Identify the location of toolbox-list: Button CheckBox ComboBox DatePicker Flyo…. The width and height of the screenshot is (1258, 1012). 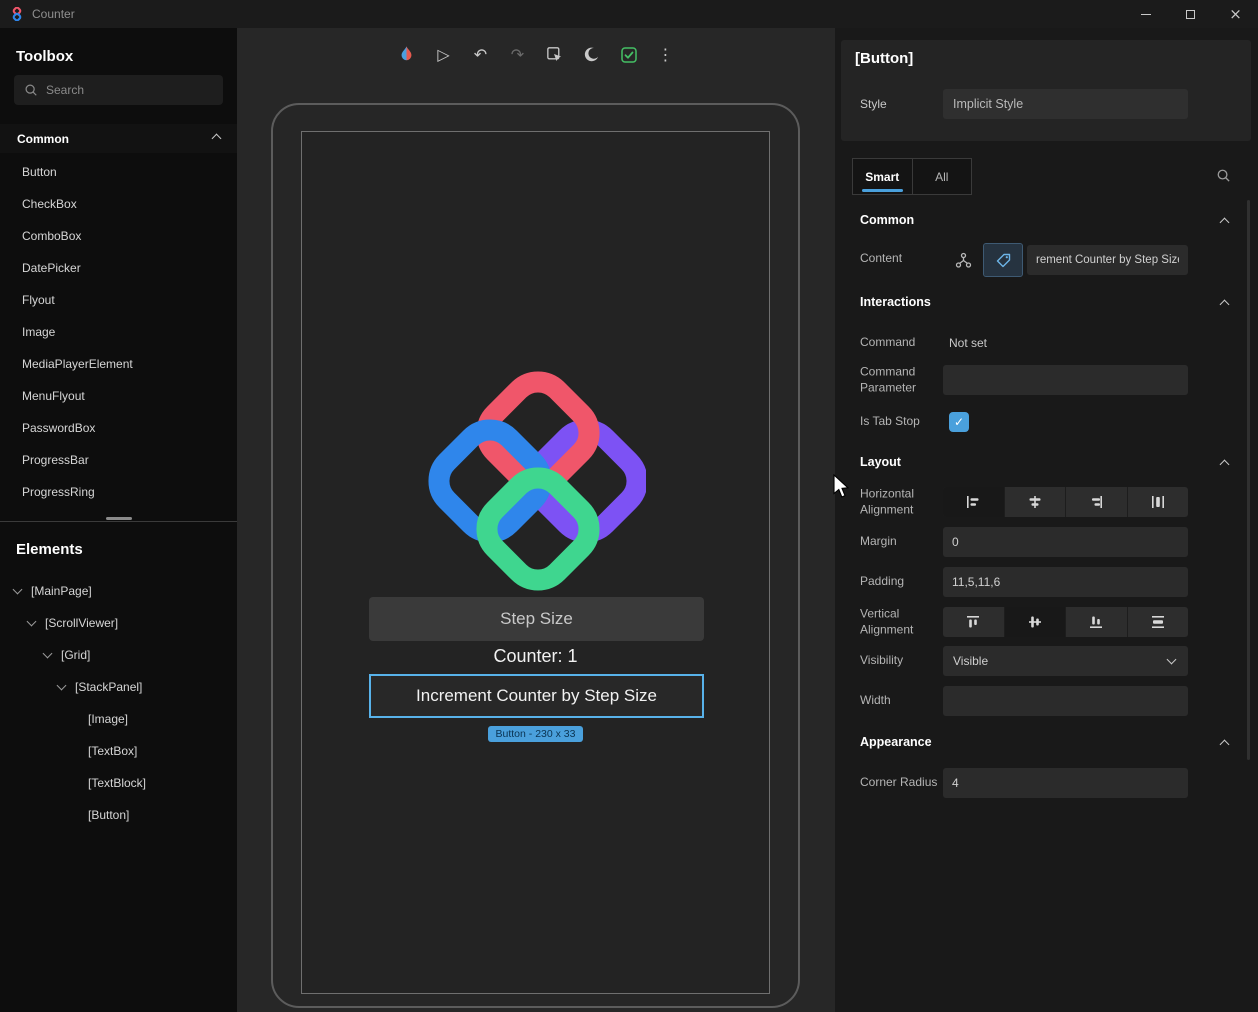
(118, 332).